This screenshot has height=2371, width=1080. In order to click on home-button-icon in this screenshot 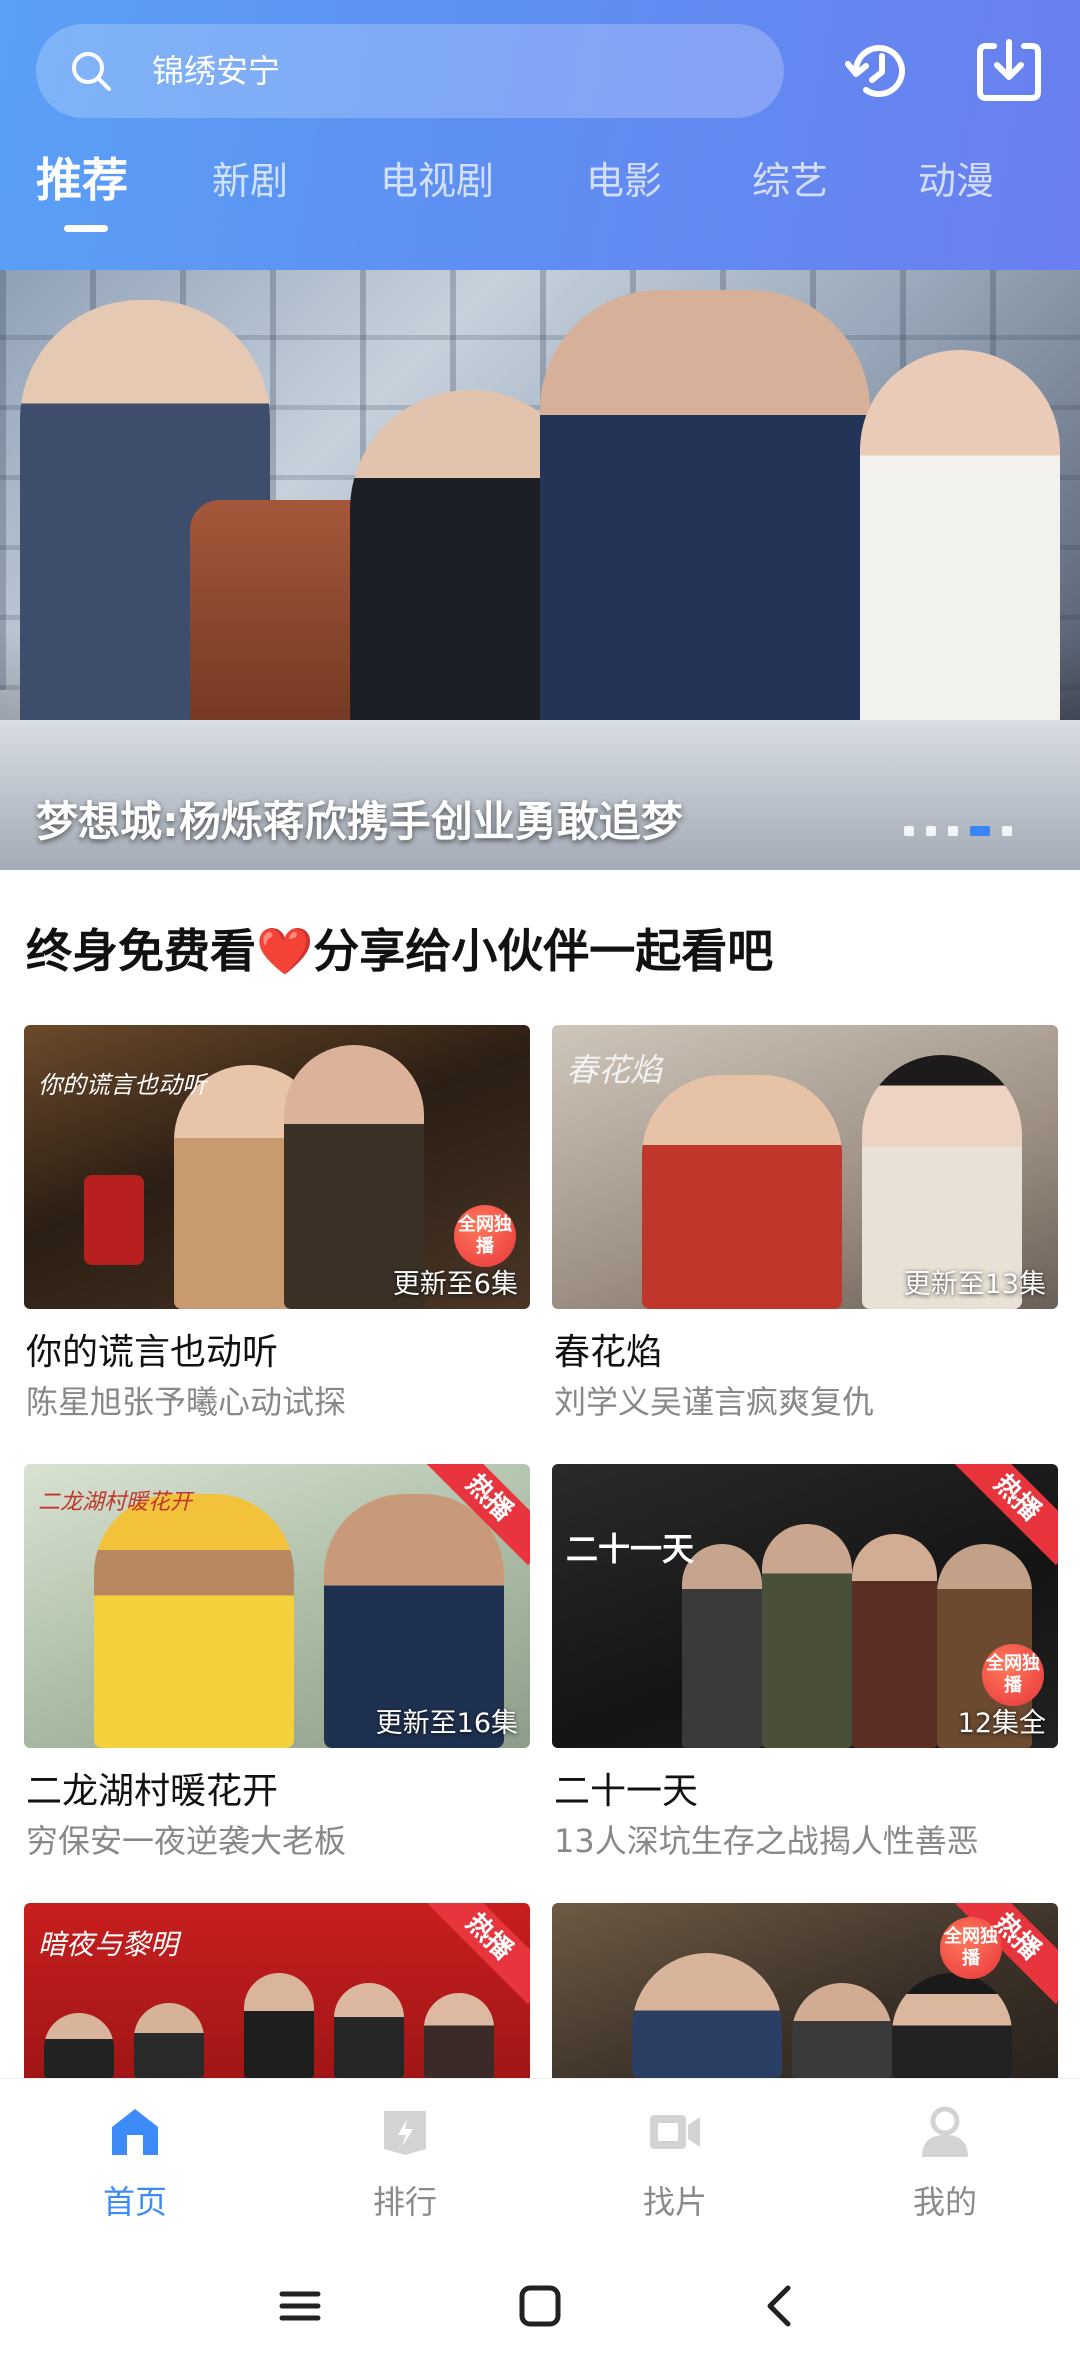, I will do `click(540, 2306)`.